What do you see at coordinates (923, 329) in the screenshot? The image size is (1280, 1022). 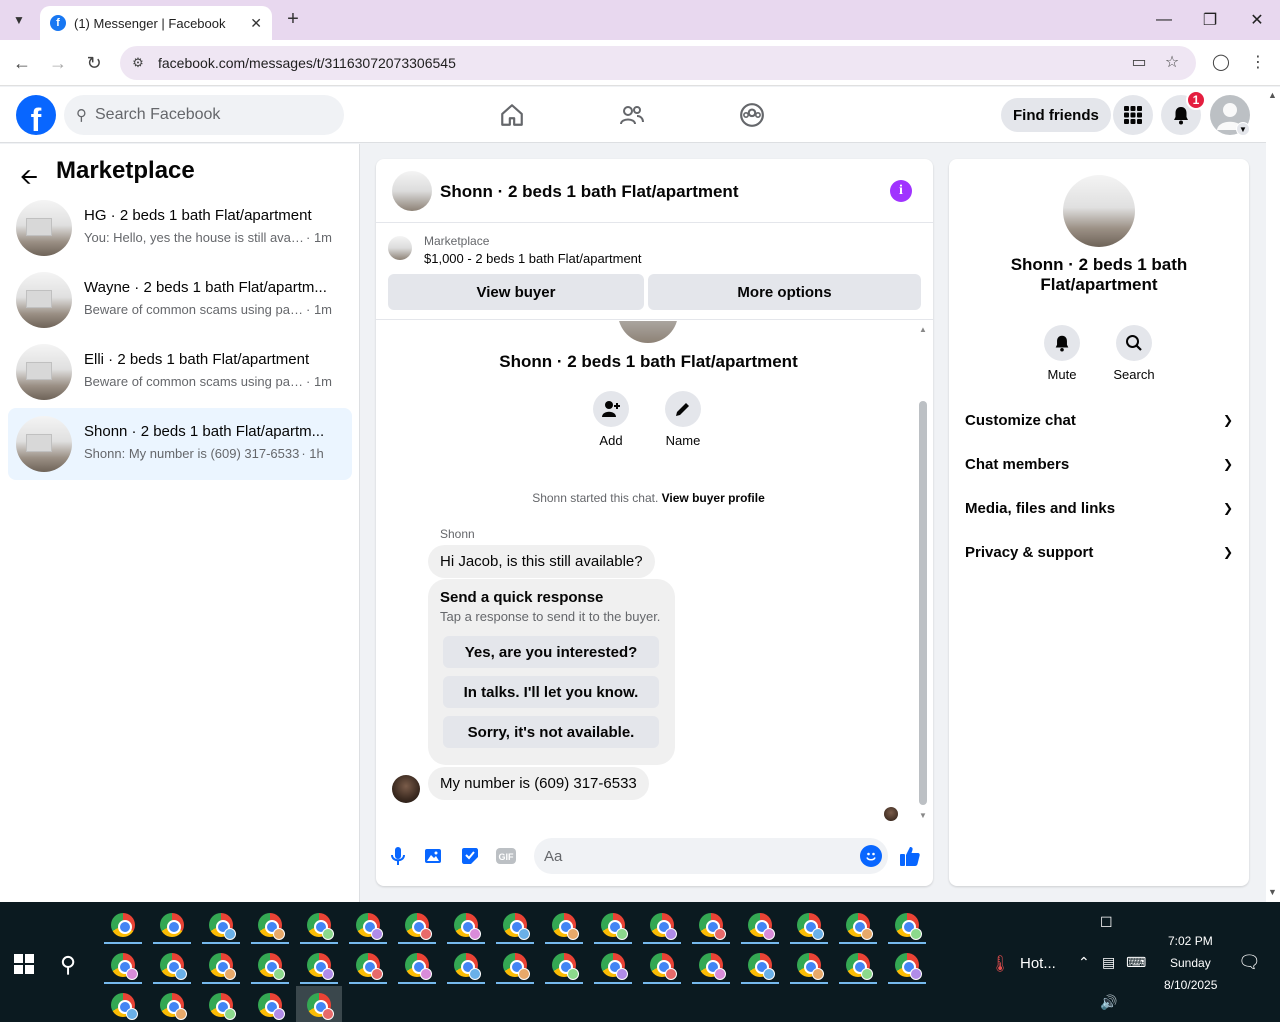 I see `scroll-up-icon: ▲` at bounding box center [923, 329].